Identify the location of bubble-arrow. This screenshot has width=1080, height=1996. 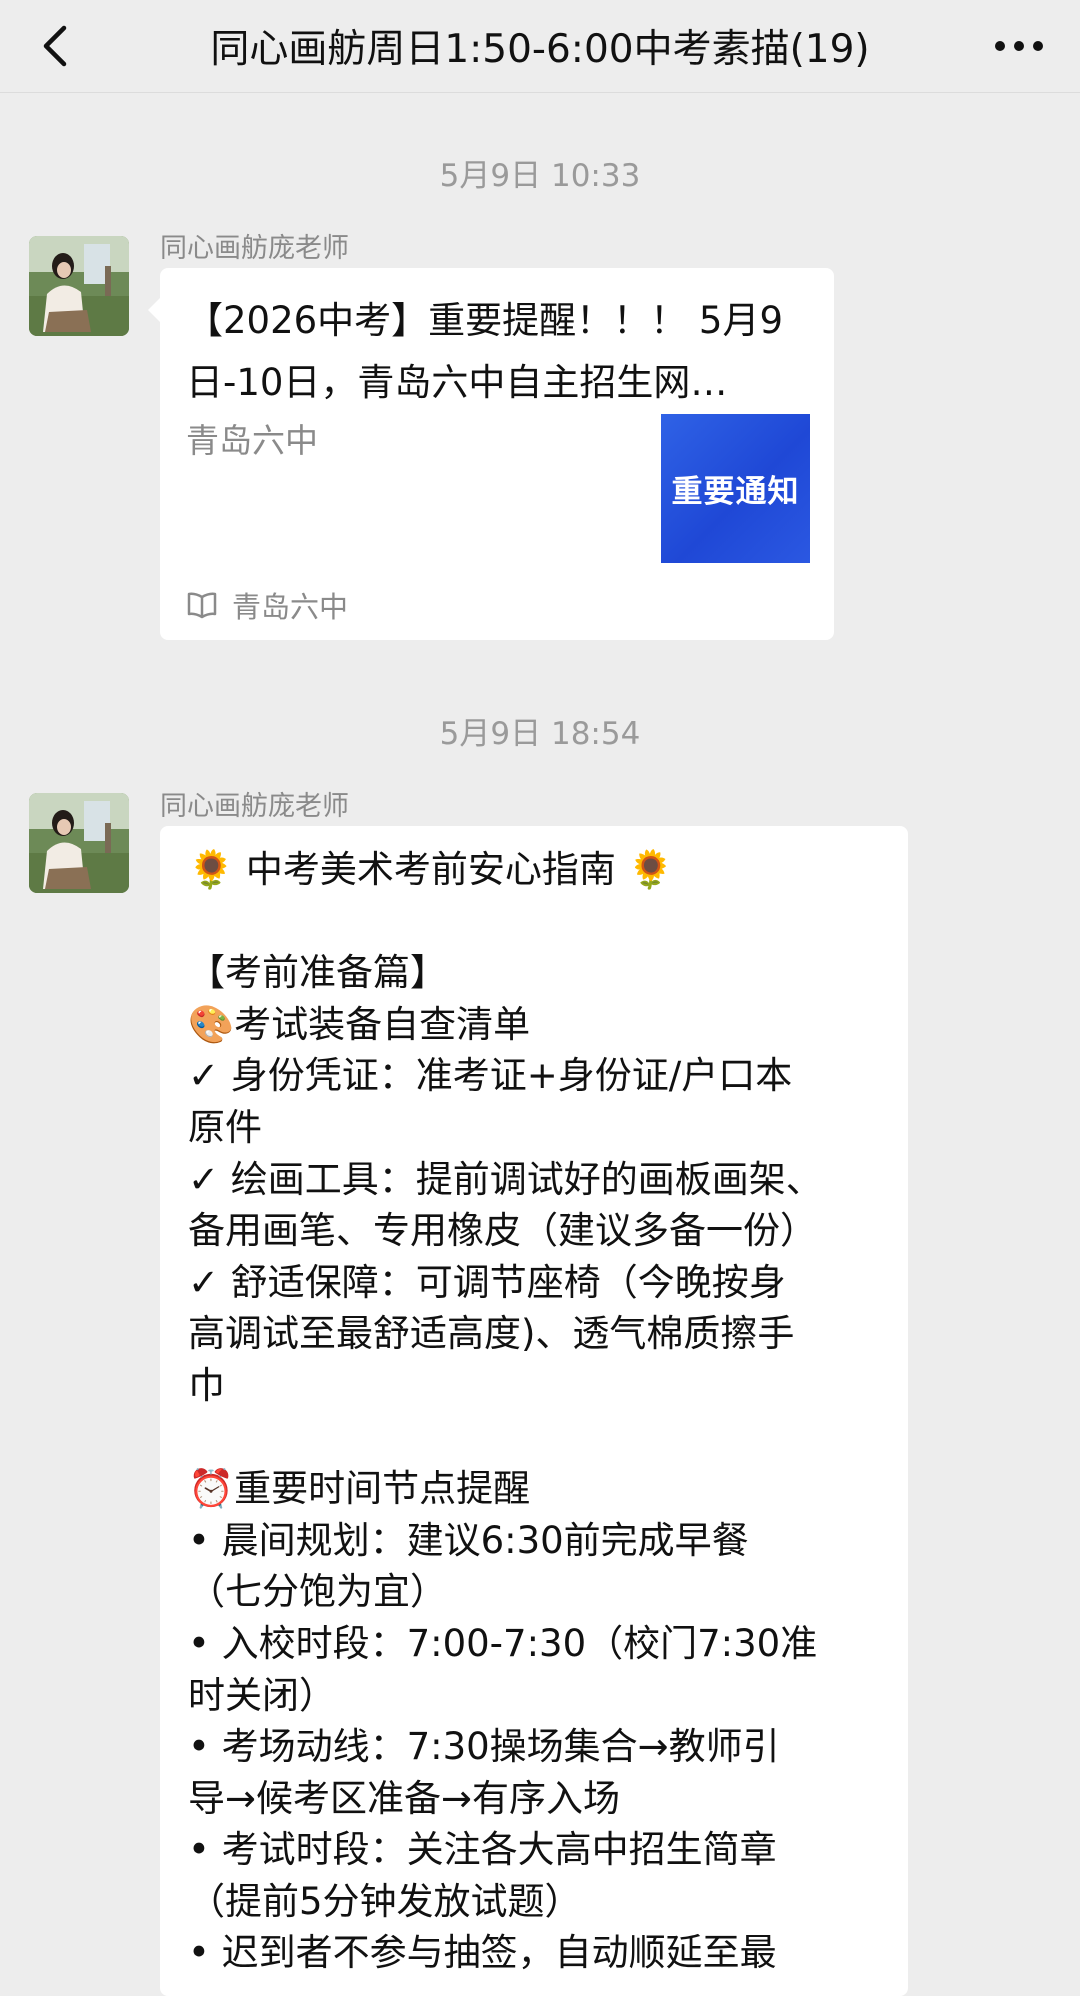
(154, 310).